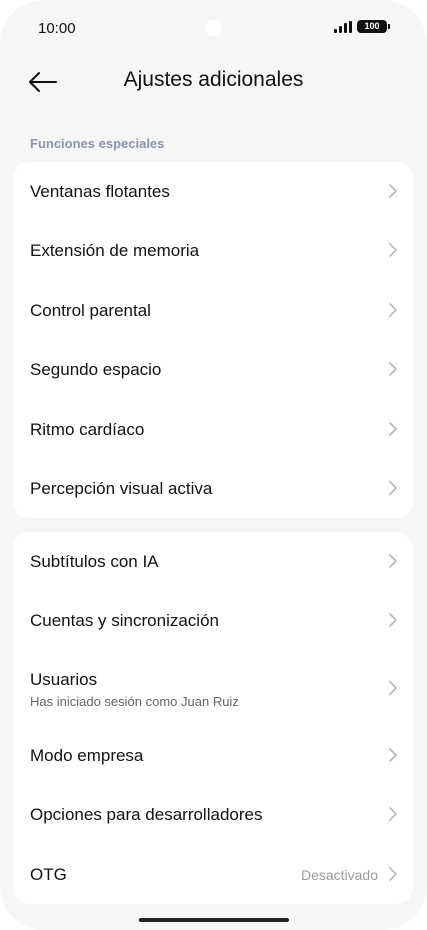 This screenshot has width=427, height=930. Describe the element at coordinates (48, 874) in the screenshot. I see `row-title: OTG` at that location.